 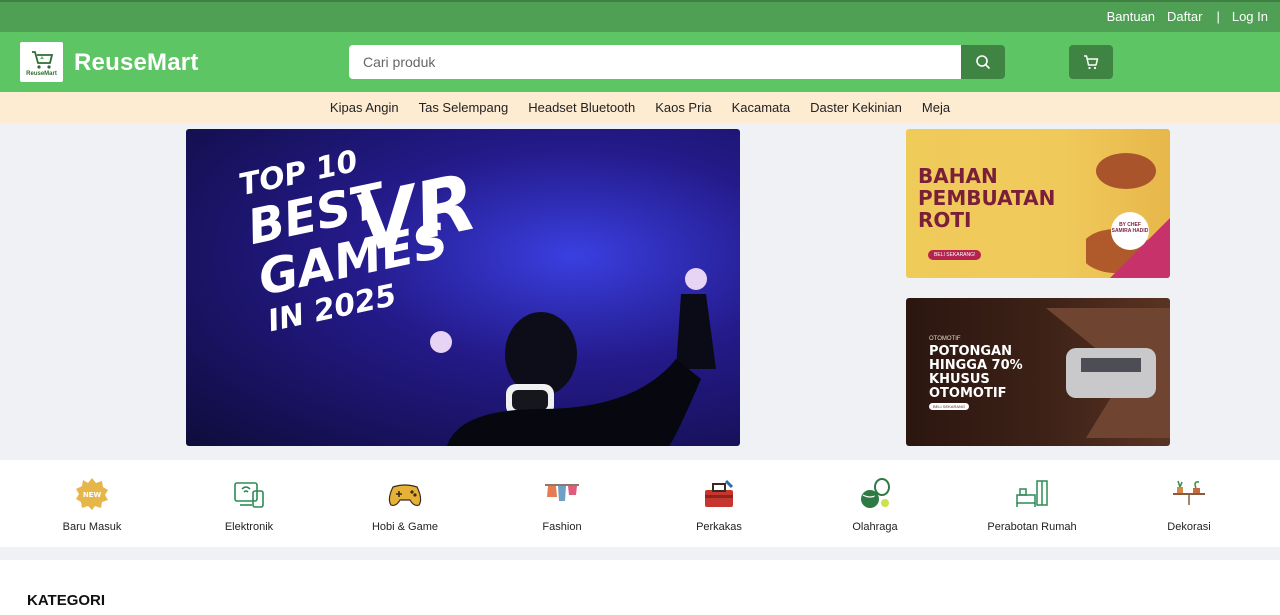 I want to click on svg-text: NEW, so click(x=92, y=495).